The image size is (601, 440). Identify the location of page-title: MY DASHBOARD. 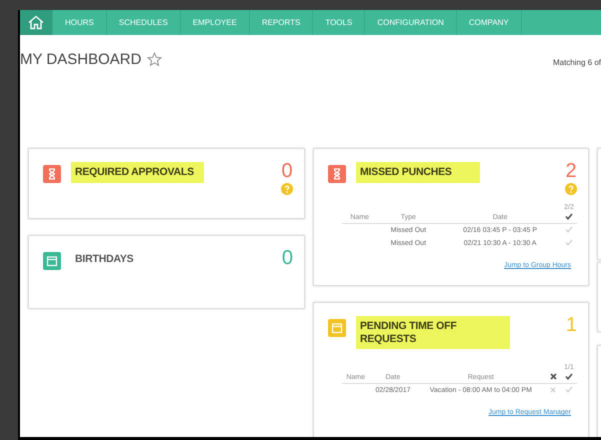
(81, 59).